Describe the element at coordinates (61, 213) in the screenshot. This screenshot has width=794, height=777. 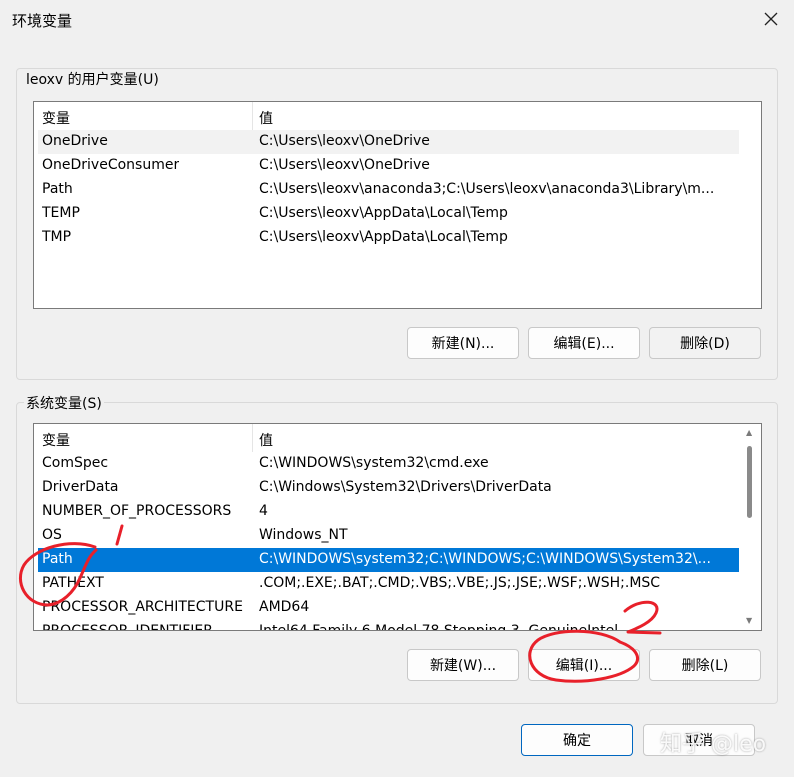
I see `variable-name: TEMP` at that location.